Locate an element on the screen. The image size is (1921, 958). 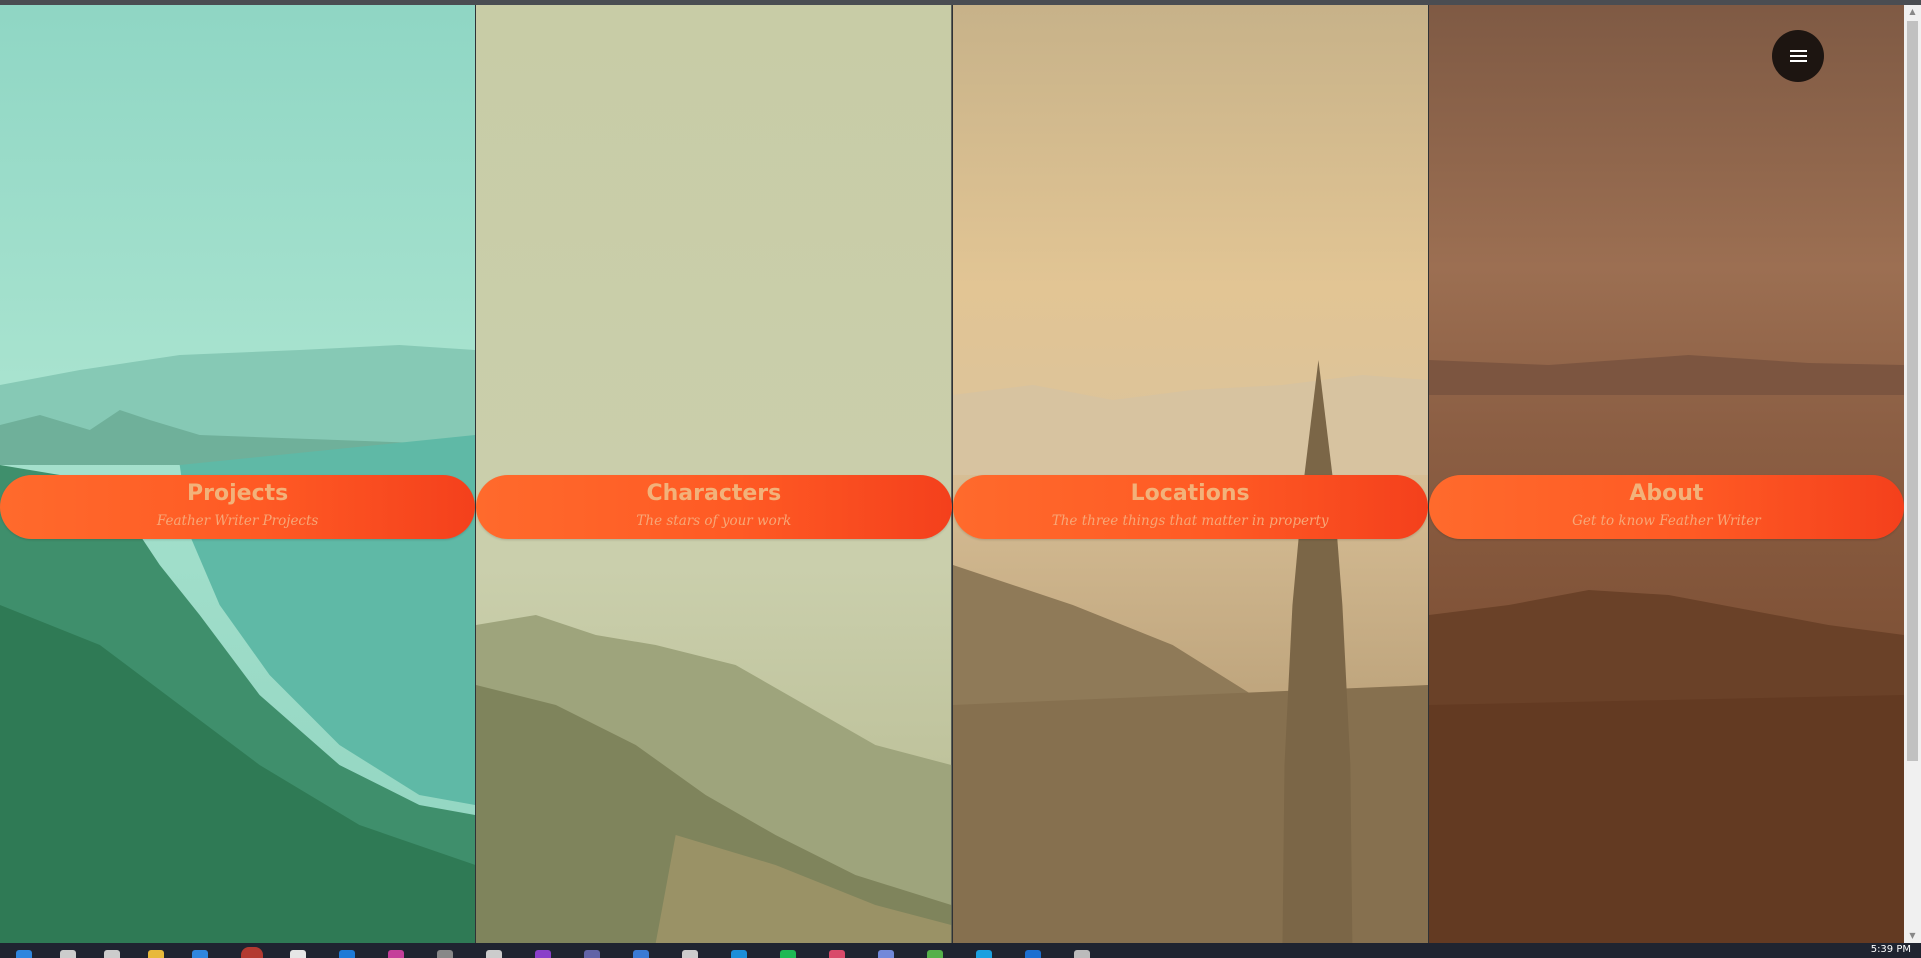
about-subtitle: Get to know Feather Writer is located at coordinates (1666, 521).